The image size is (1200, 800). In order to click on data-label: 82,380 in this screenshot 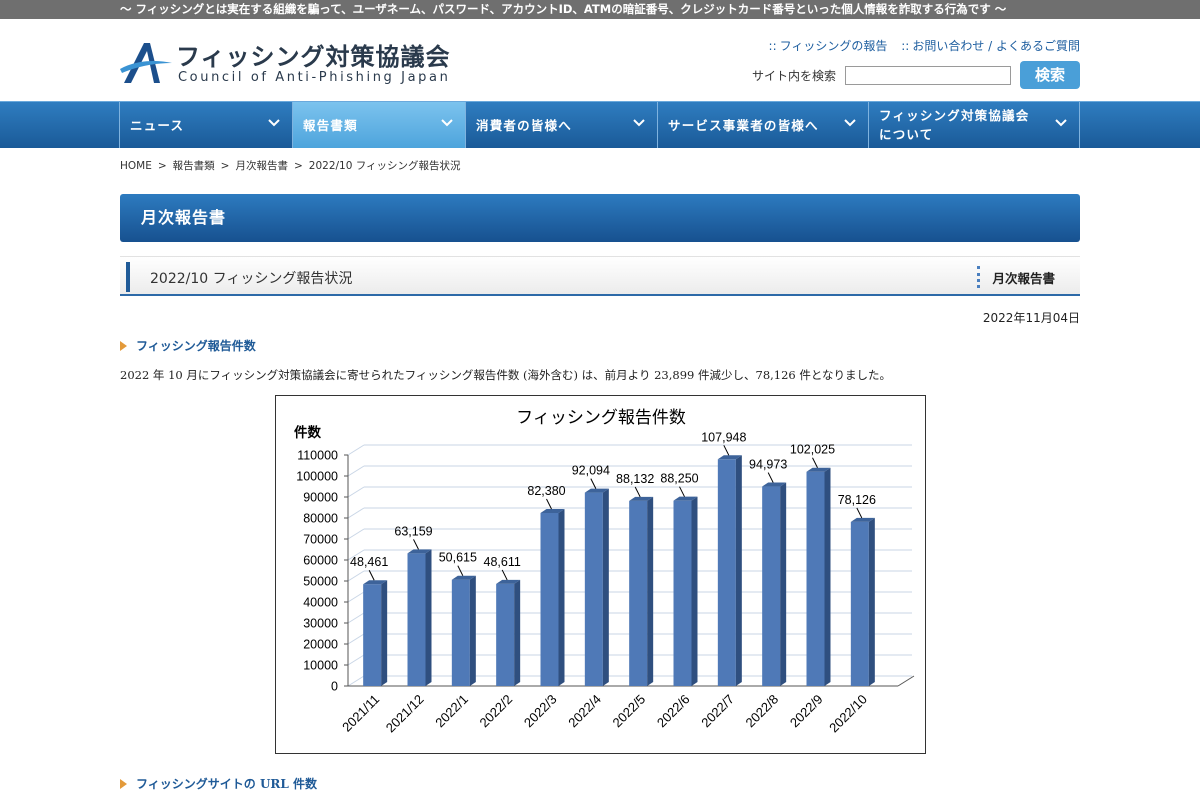, I will do `click(546, 491)`.